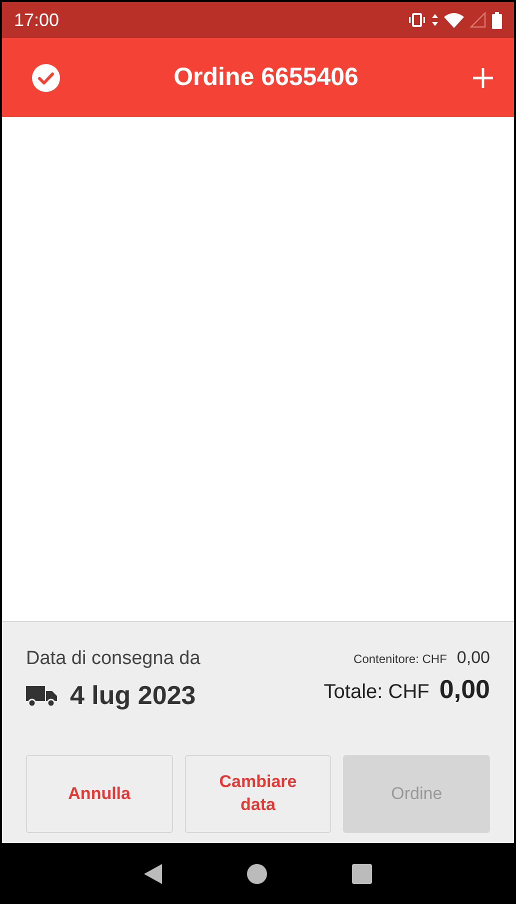 The height and width of the screenshot is (904, 516). Describe the element at coordinates (377, 692) in the screenshot. I see `total-label: Totale: CHF` at that location.